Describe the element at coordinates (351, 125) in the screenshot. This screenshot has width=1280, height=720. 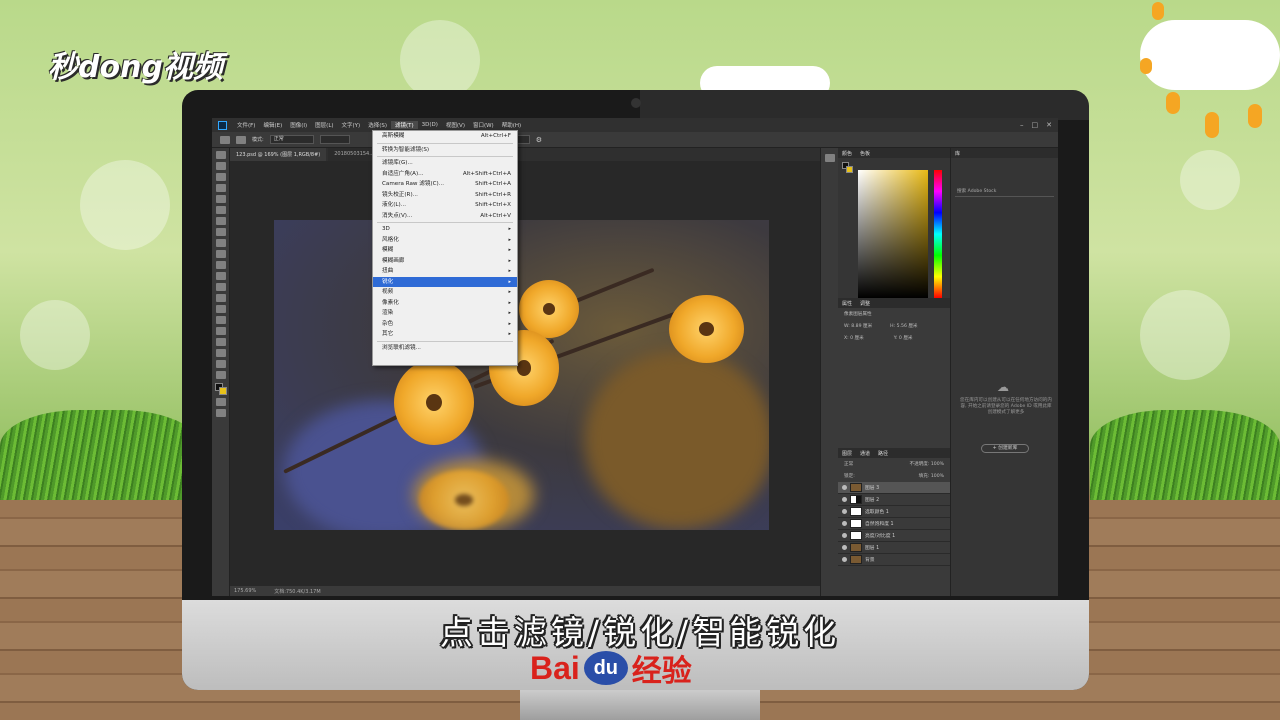
I see `menu-type: 文字(Y)` at that location.